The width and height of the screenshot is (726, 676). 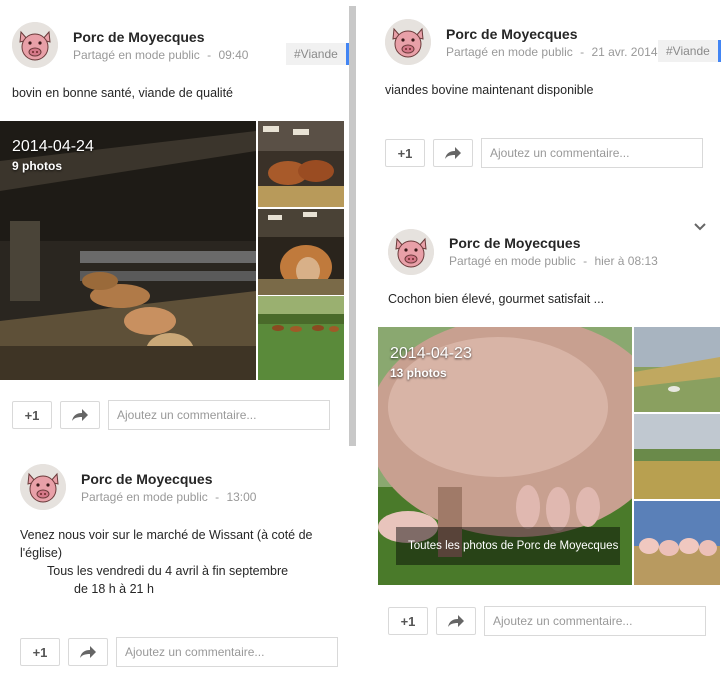 I want to click on field-hills-photo, so click(x=677, y=369).